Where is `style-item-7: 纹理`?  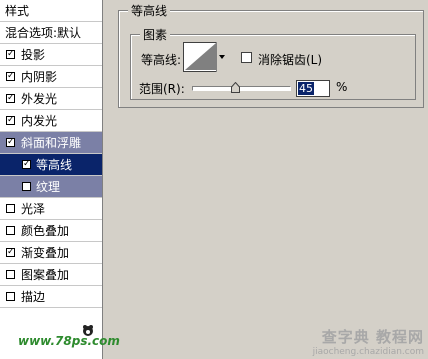 style-item-7: 纹理 is located at coordinates (51, 187).